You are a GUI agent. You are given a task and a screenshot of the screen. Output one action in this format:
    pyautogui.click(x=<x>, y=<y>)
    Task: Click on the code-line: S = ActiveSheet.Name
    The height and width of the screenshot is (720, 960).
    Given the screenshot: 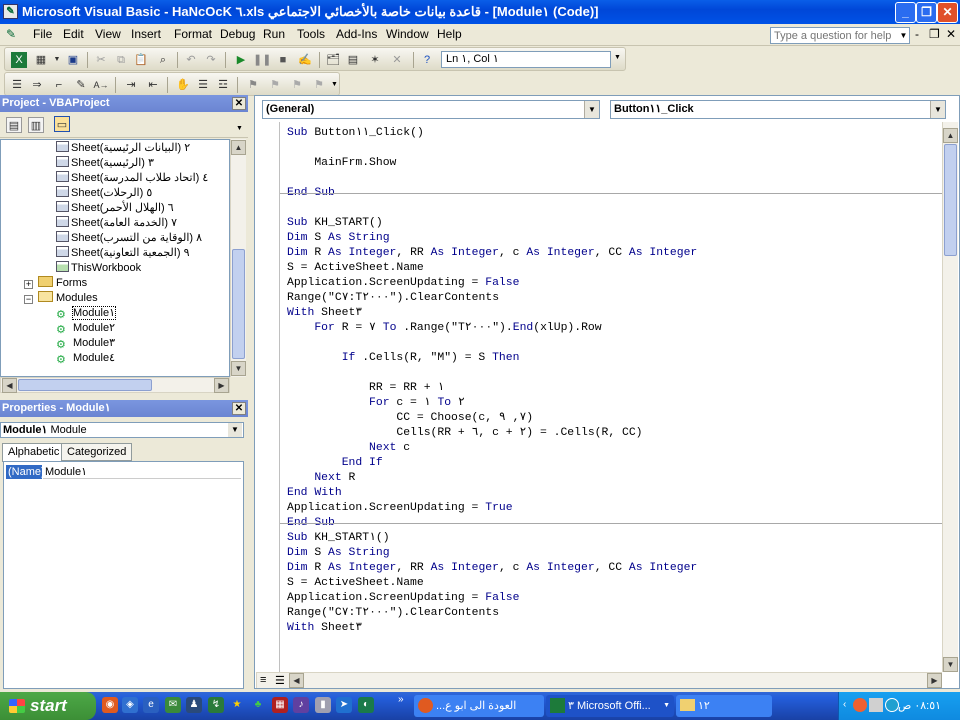 What is the action you would take?
    pyautogui.click(x=355, y=268)
    